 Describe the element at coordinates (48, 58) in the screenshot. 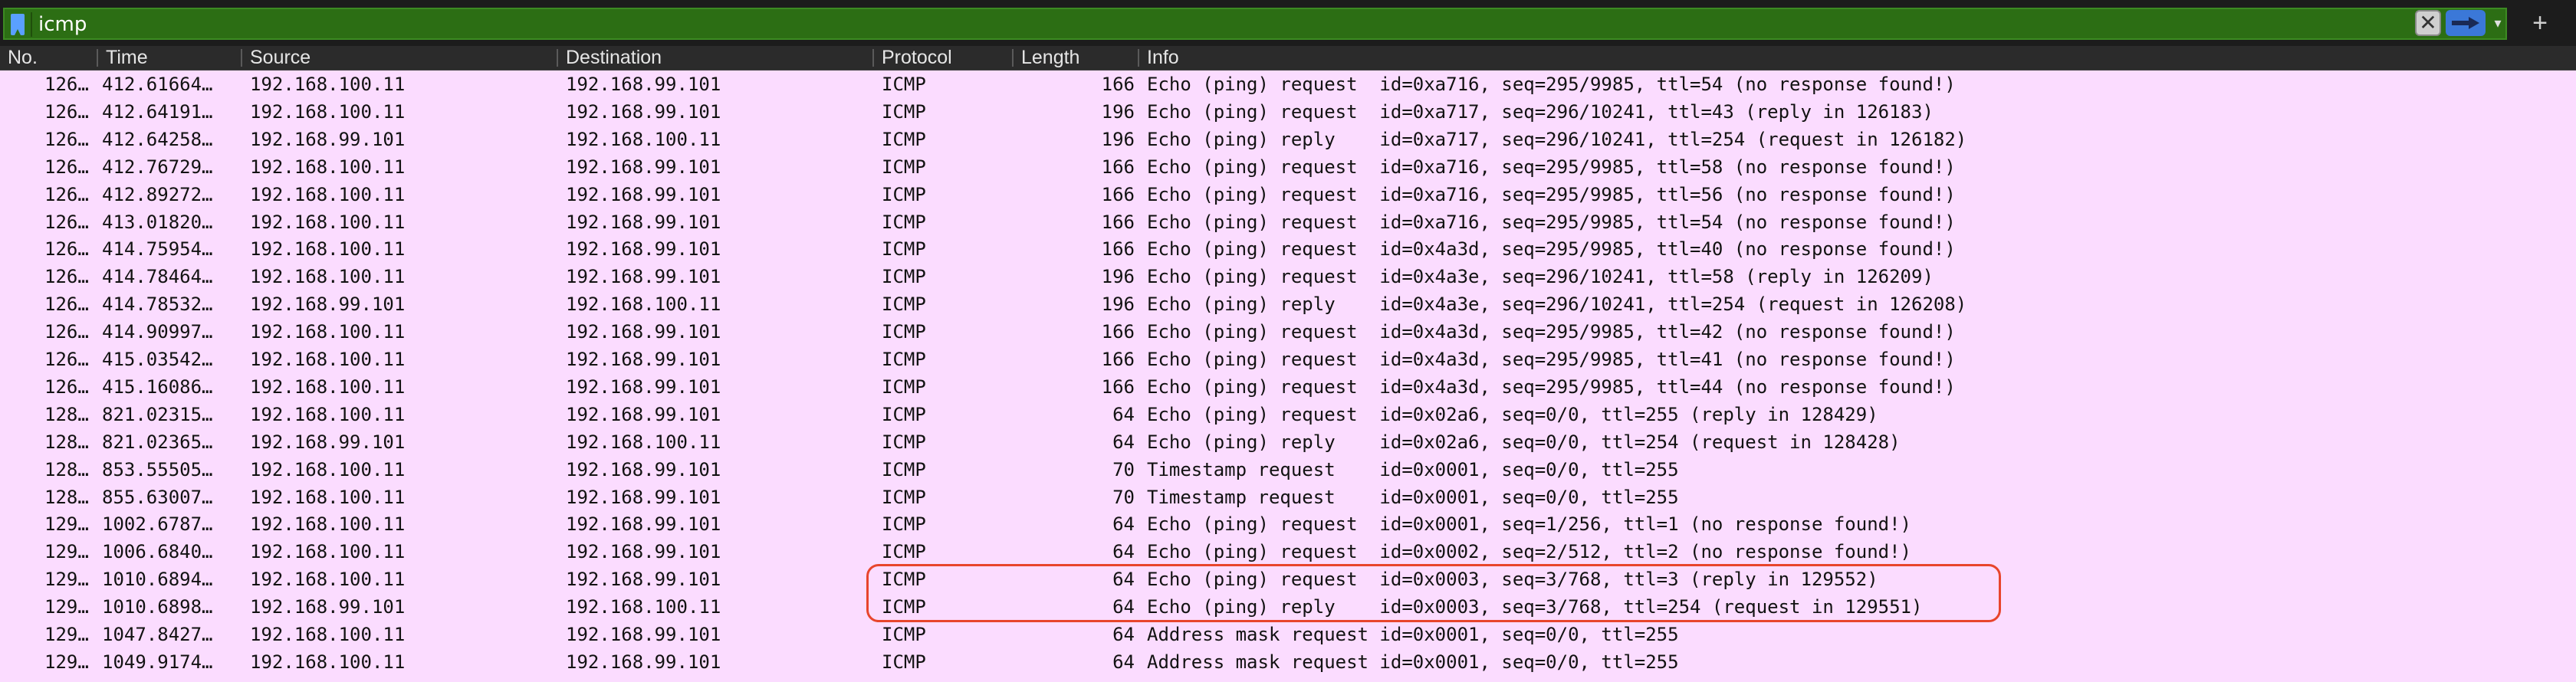

I see `column-header-no: No.` at that location.